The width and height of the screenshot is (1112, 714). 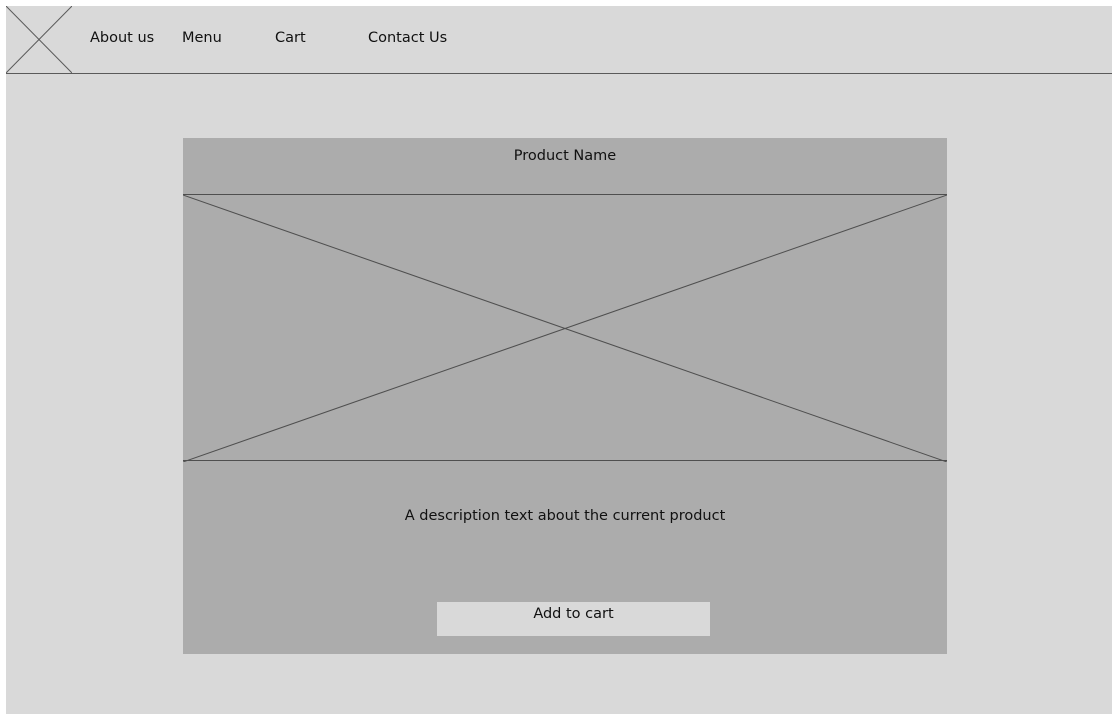 What do you see at coordinates (290, 38) in the screenshot?
I see `nav-link-cart: Cart` at bounding box center [290, 38].